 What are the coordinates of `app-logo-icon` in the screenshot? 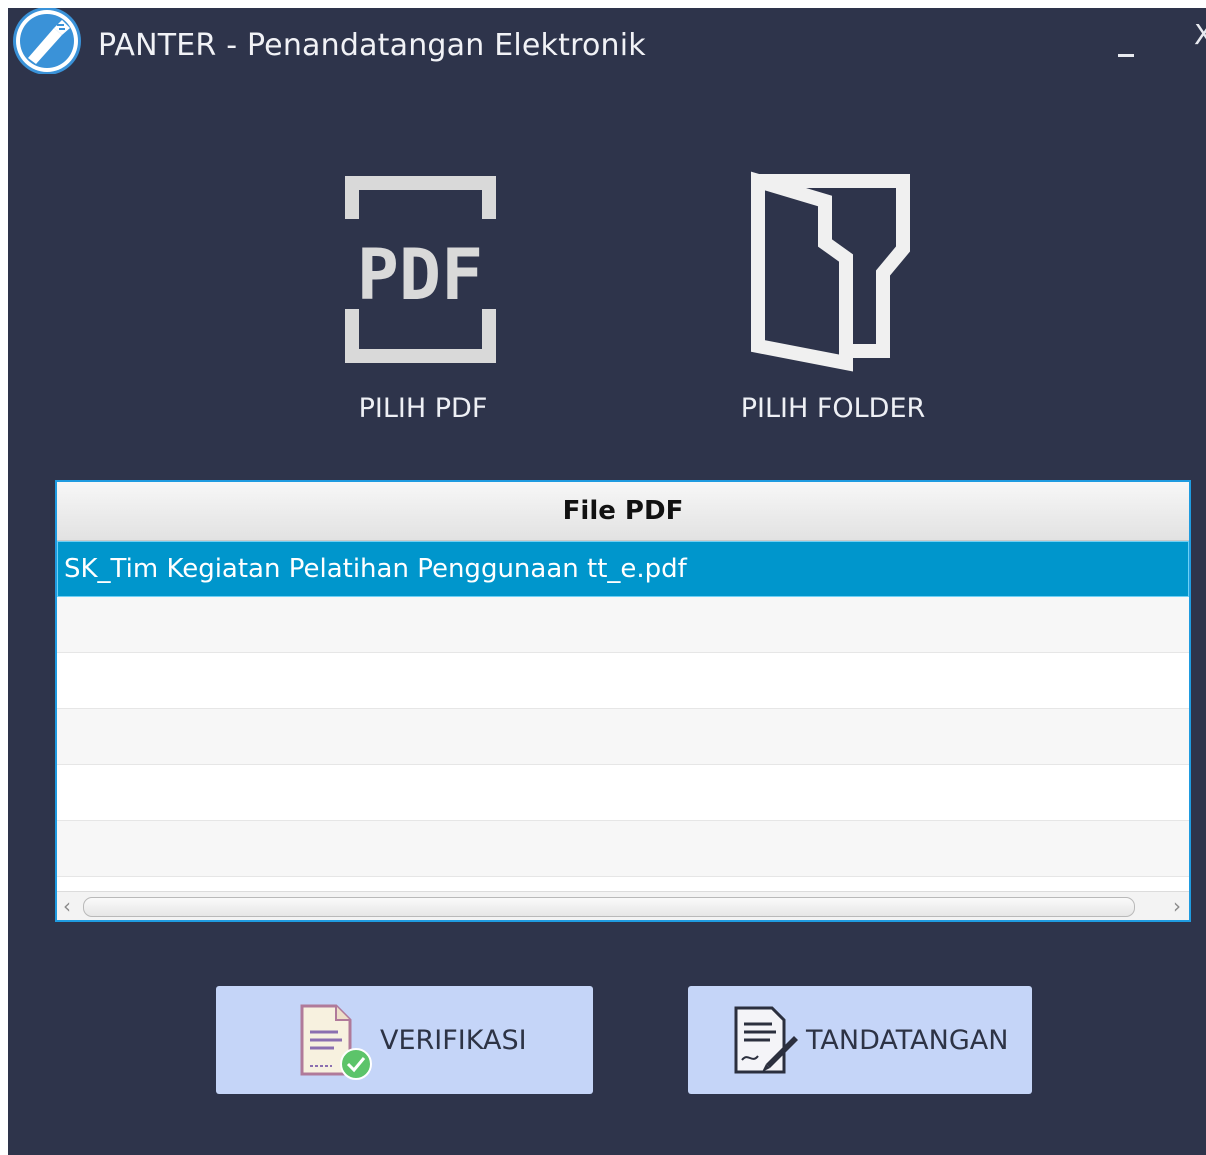 It's located at (47, 41).